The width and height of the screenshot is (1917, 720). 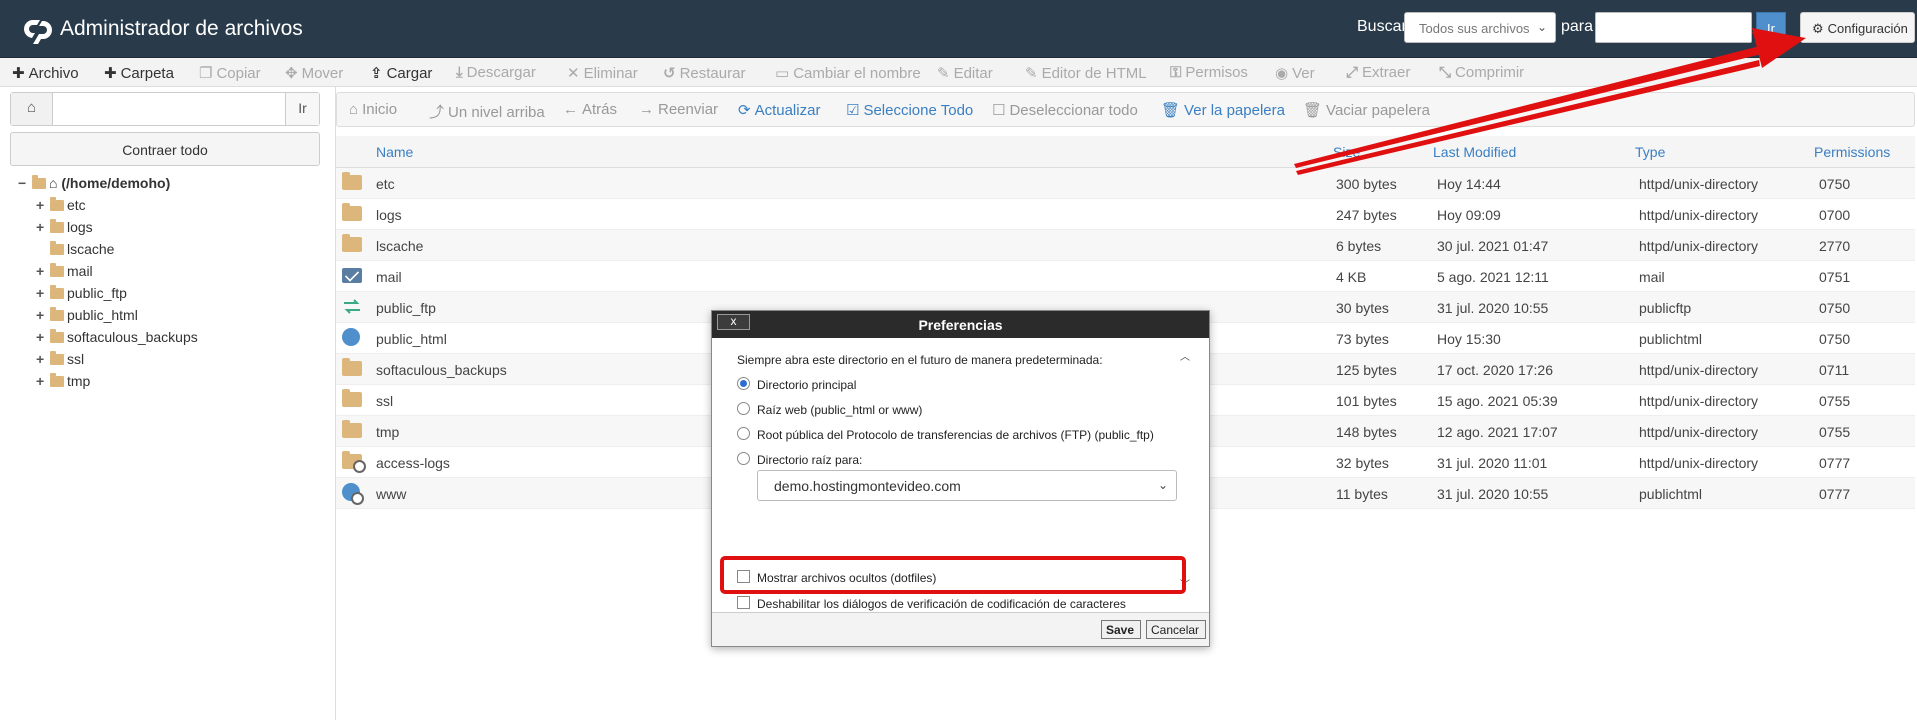 I want to click on radio-ftp-root, so click(x=743, y=433).